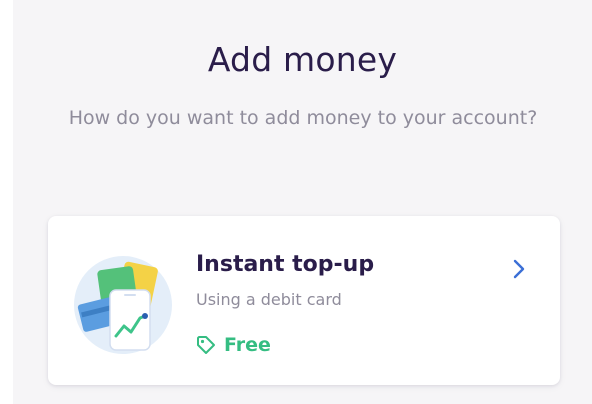 This screenshot has height=404, width=592. What do you see at coordinates (285, 264) in the screenshot?
I see `option-title: Instant top-up` at bounding box center [285, 264].